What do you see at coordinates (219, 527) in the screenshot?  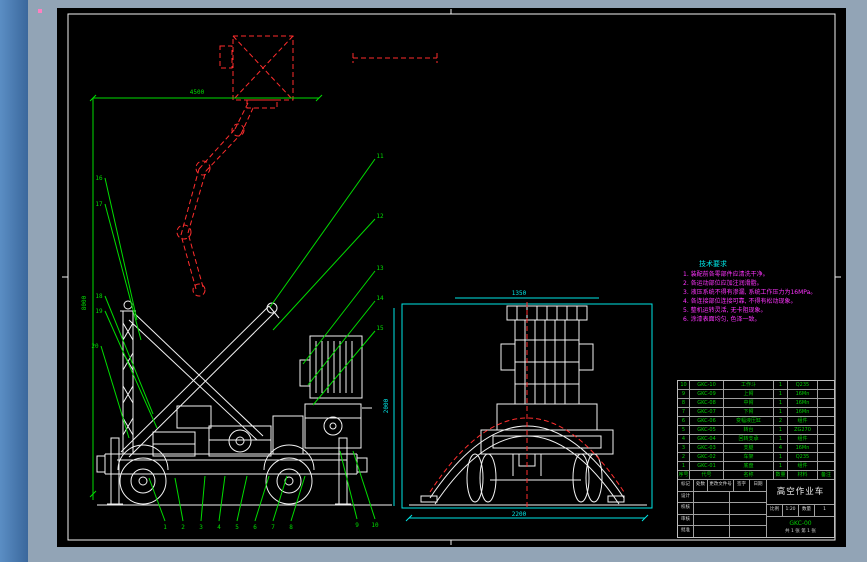 I see `callout-label: 4` at bounding box center [219, 527].